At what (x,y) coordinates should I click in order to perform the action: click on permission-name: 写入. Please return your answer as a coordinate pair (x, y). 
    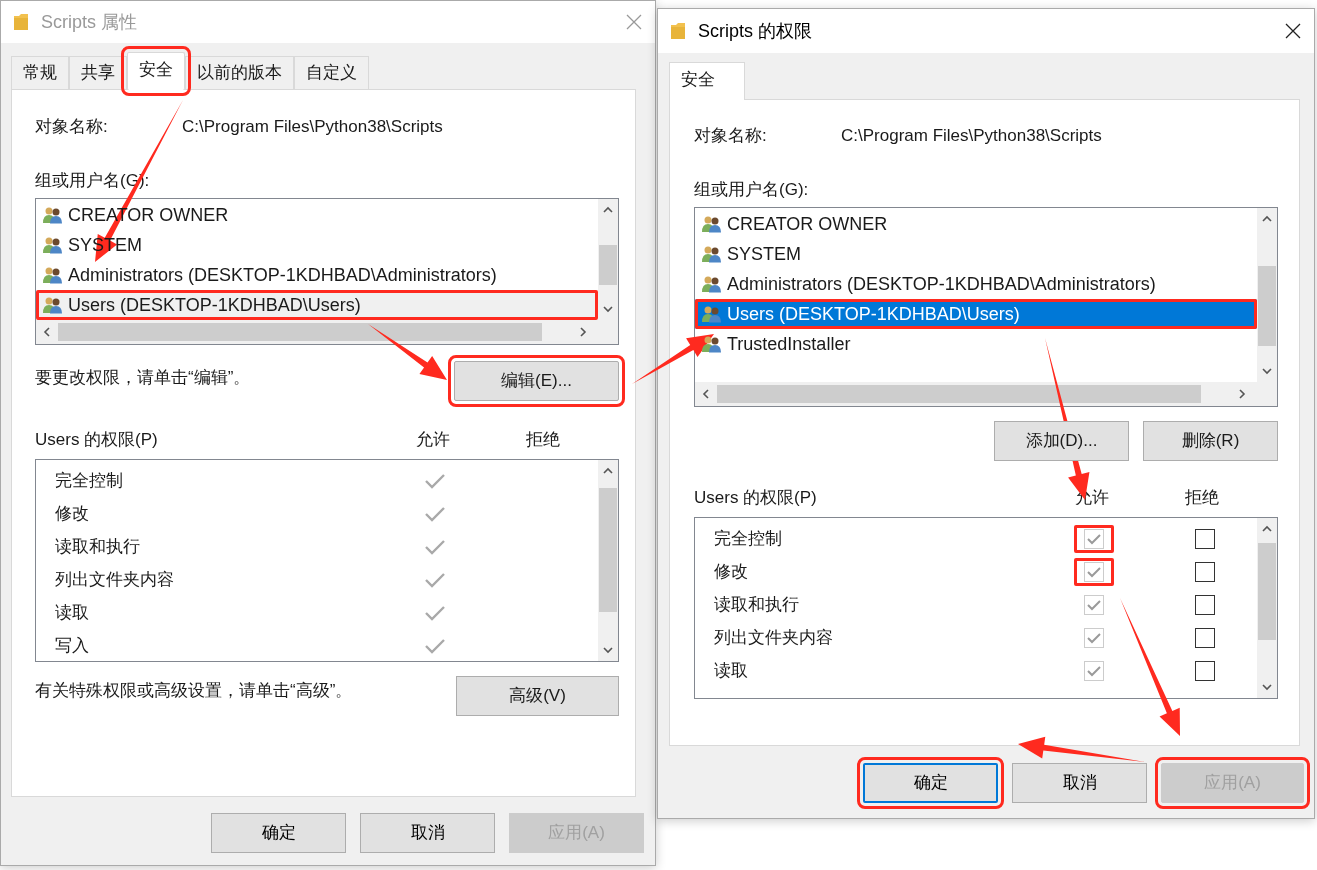
    Looking at the image, I should click on (72, 645).